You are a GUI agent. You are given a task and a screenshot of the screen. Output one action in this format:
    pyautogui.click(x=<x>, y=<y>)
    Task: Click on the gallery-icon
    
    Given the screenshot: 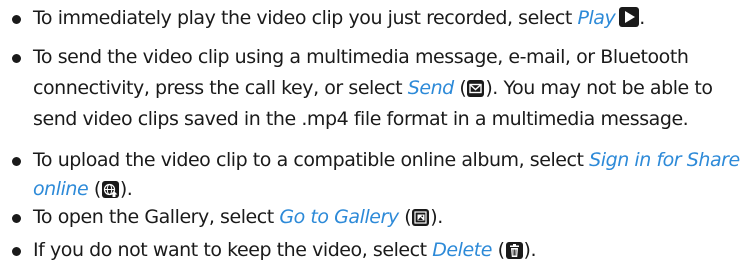 What is the action you would take?
    pyautogui.click(x=421, y=217)
    